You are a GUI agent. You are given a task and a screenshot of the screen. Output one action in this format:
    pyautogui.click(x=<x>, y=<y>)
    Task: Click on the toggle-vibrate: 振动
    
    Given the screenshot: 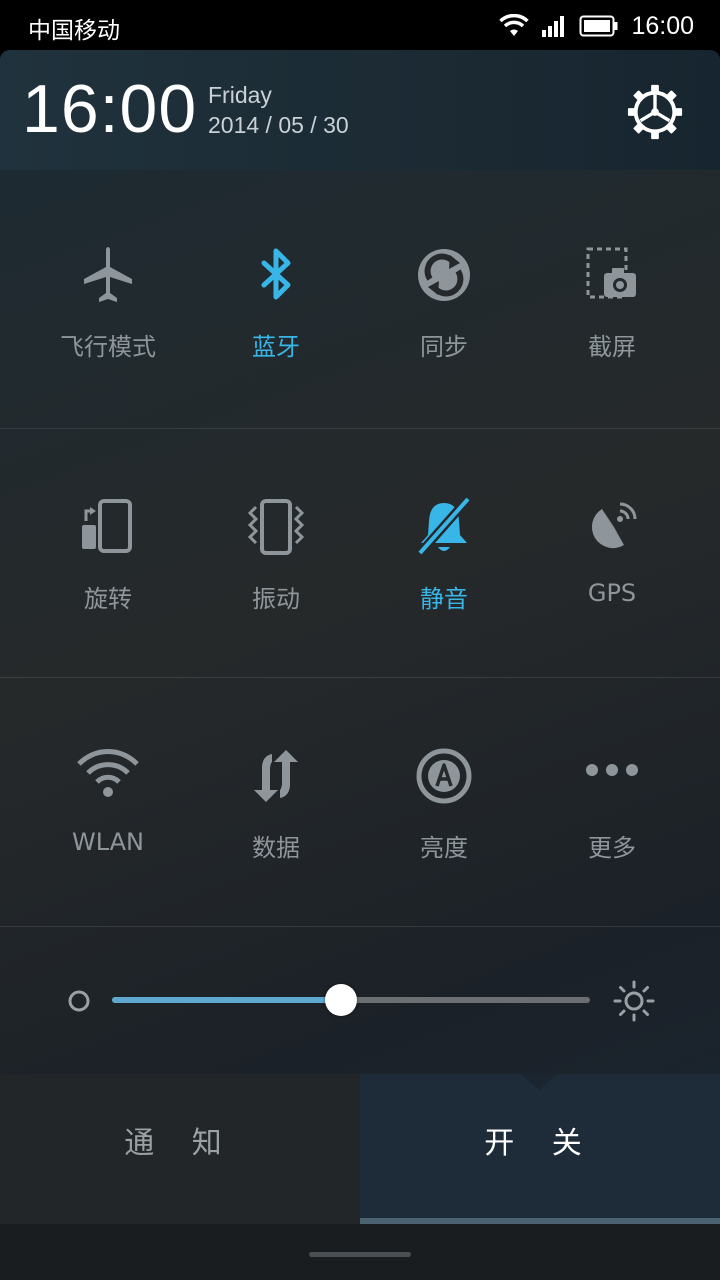 What is the action you would take?
    pyautogui.click(x=276, y=554)
    